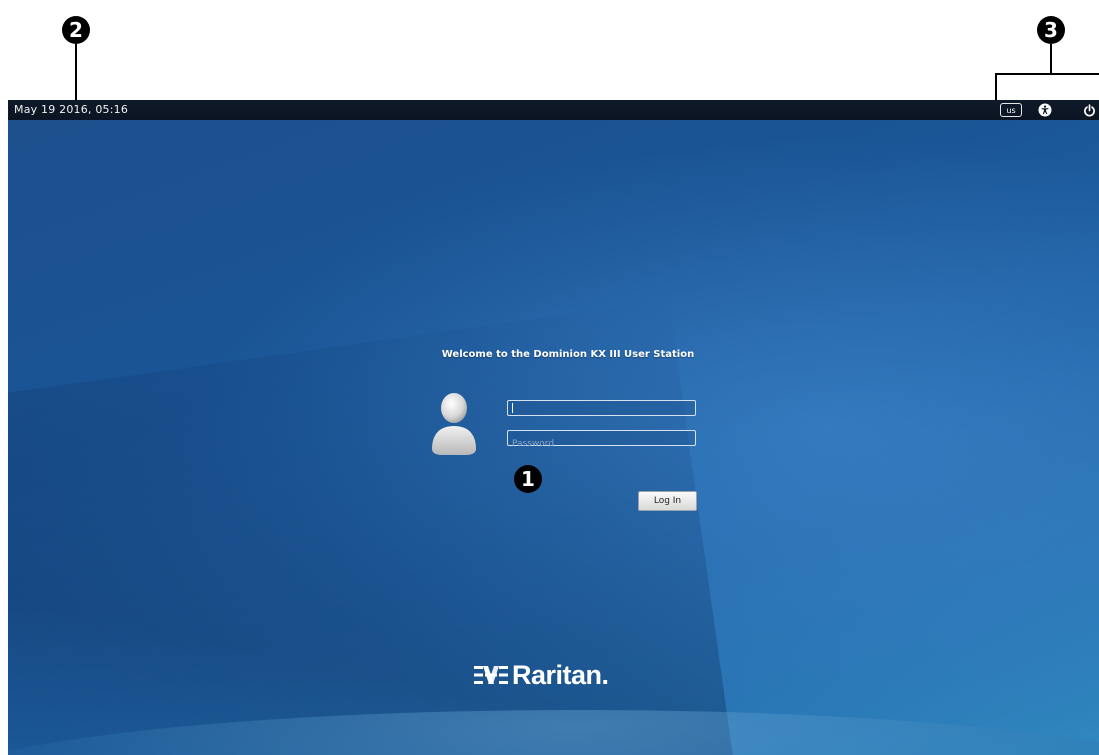 The image size is (1099, 755). I want to click on callout-line-3-left-tick, so click(996, 88).